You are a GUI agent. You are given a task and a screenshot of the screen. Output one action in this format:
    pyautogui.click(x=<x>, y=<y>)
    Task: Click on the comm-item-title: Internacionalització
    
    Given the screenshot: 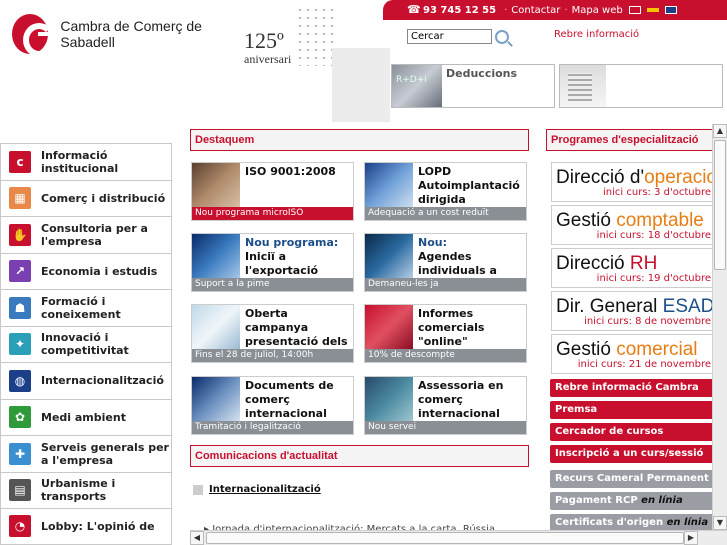 What is the action you would take?
    pyautogui.click(x=265, y=489)
    